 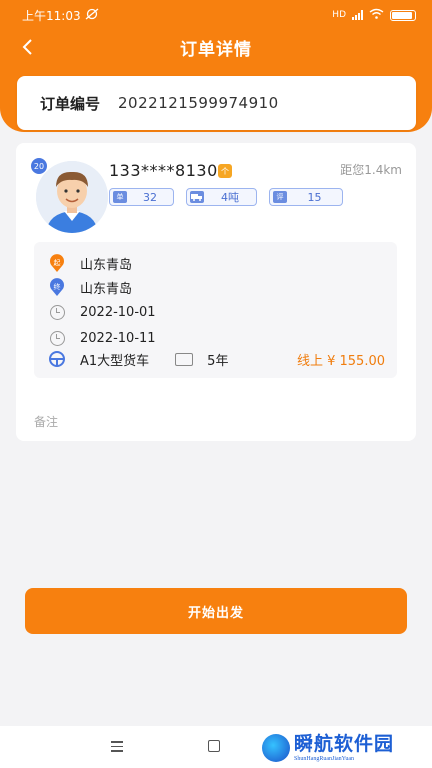 What do you see at coordinates (306, 197) in the screenshot?
I see `rating-count-tag: 评 15` at bounding box center [306, 197].